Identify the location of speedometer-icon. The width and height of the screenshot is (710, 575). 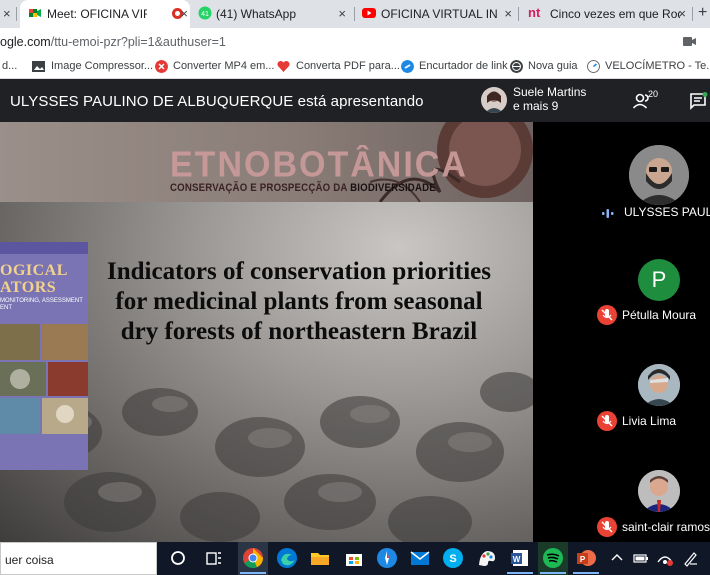
(593, 66).